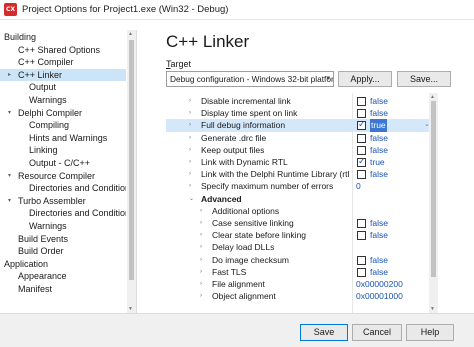 The height and width of the screenshot is (347, 474). I want to click on tree-item: ▸ C++ Linker, so click(63, 75).